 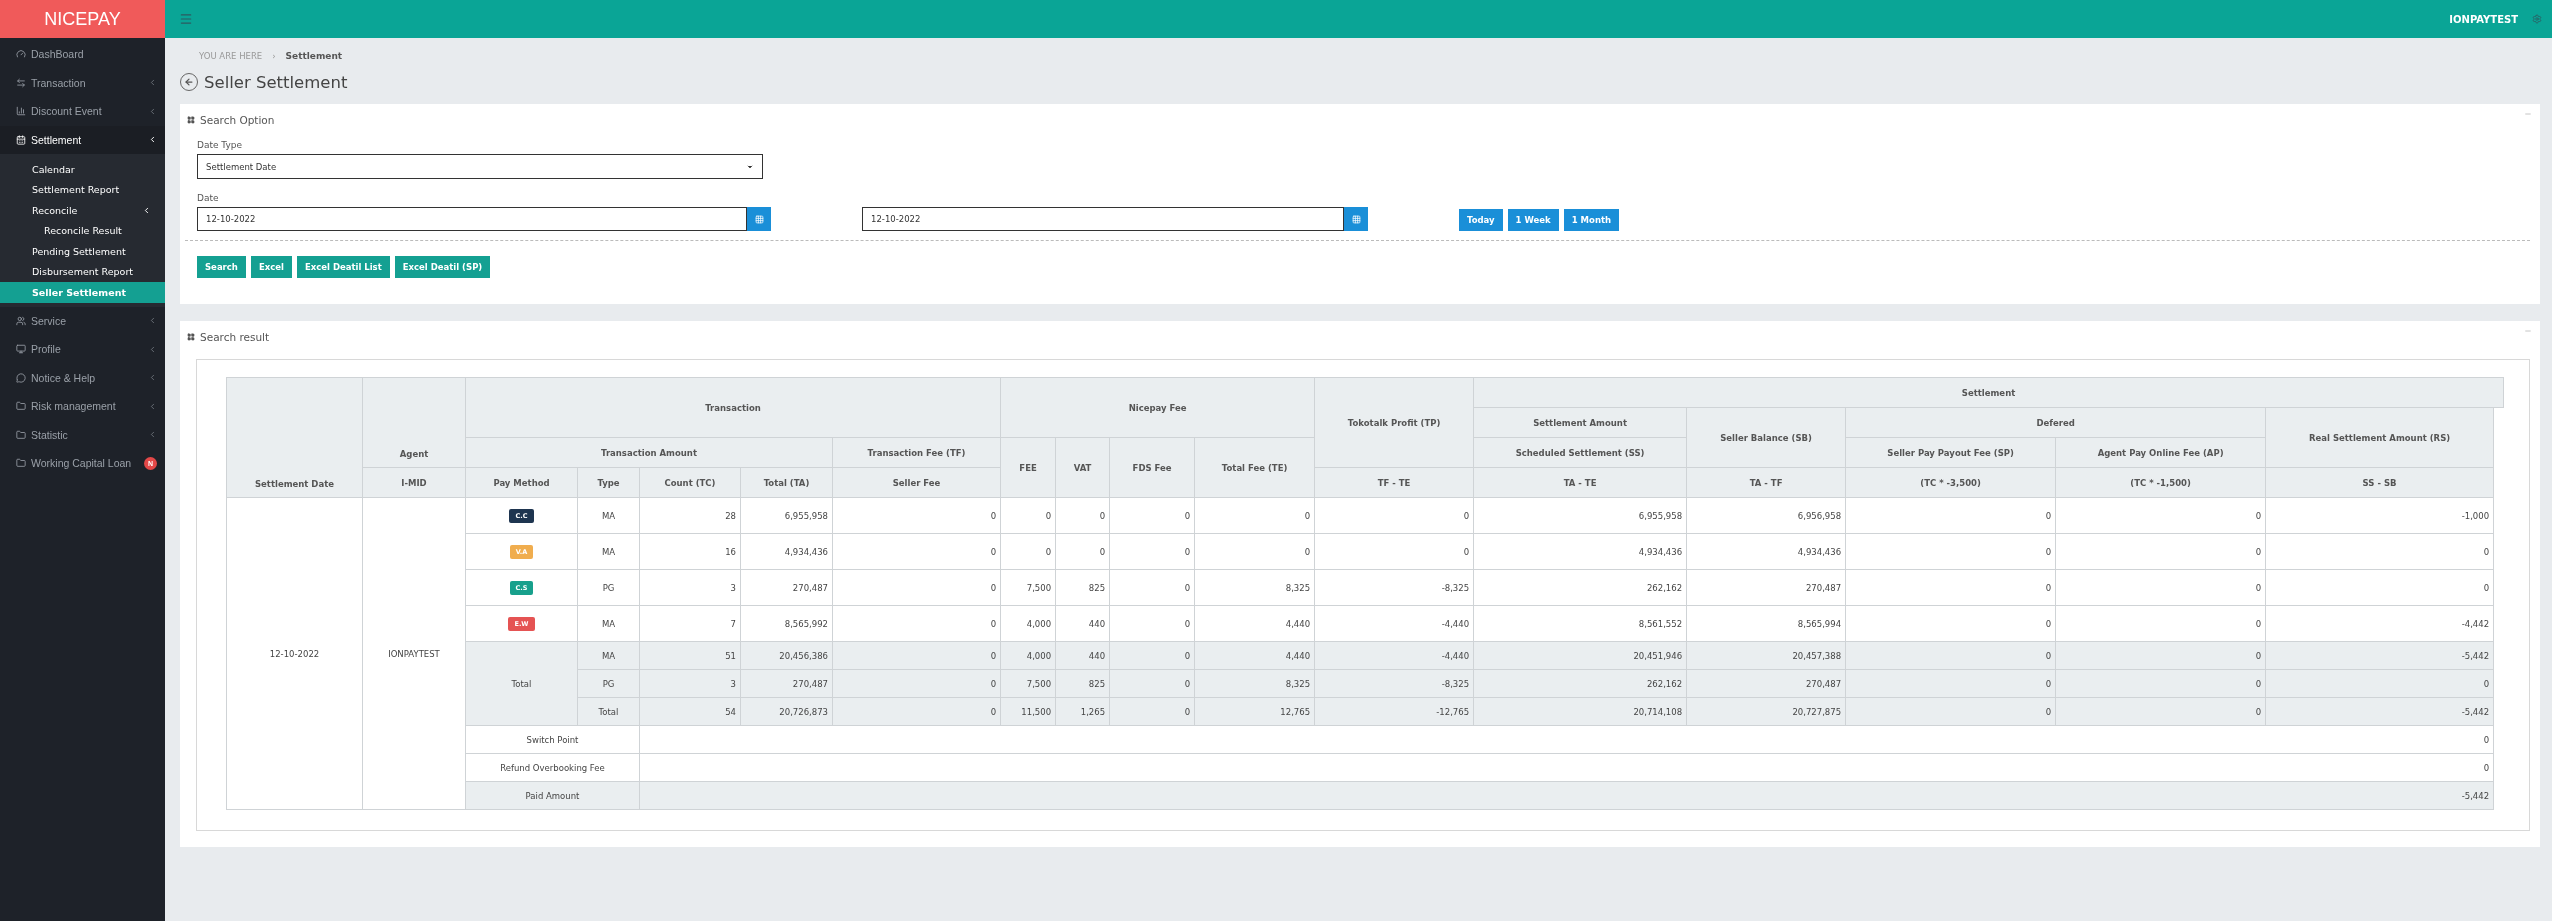 What do you see at coordinates (1766, 655) in the screenshot?
I see `table-cell: 20,457,388` at bounding box center [1766, 655].